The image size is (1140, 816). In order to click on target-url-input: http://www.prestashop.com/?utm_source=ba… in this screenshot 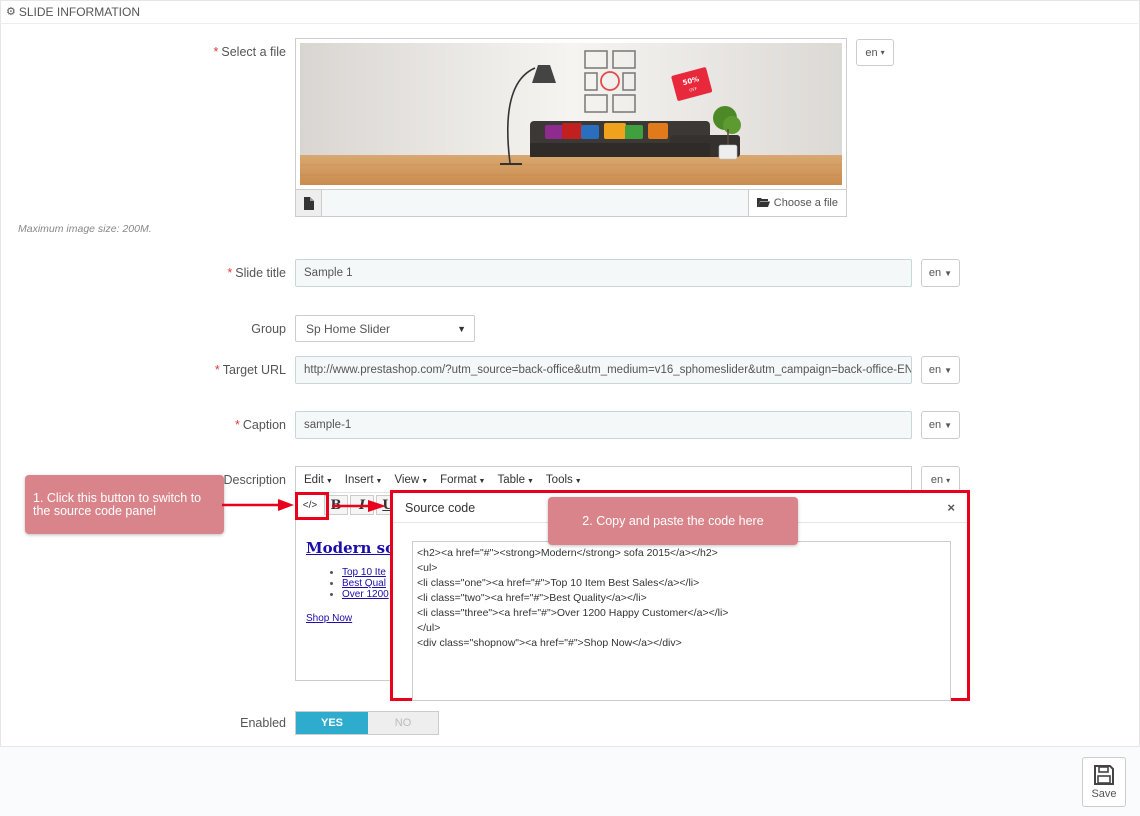, I will do `click(603, 370)`.